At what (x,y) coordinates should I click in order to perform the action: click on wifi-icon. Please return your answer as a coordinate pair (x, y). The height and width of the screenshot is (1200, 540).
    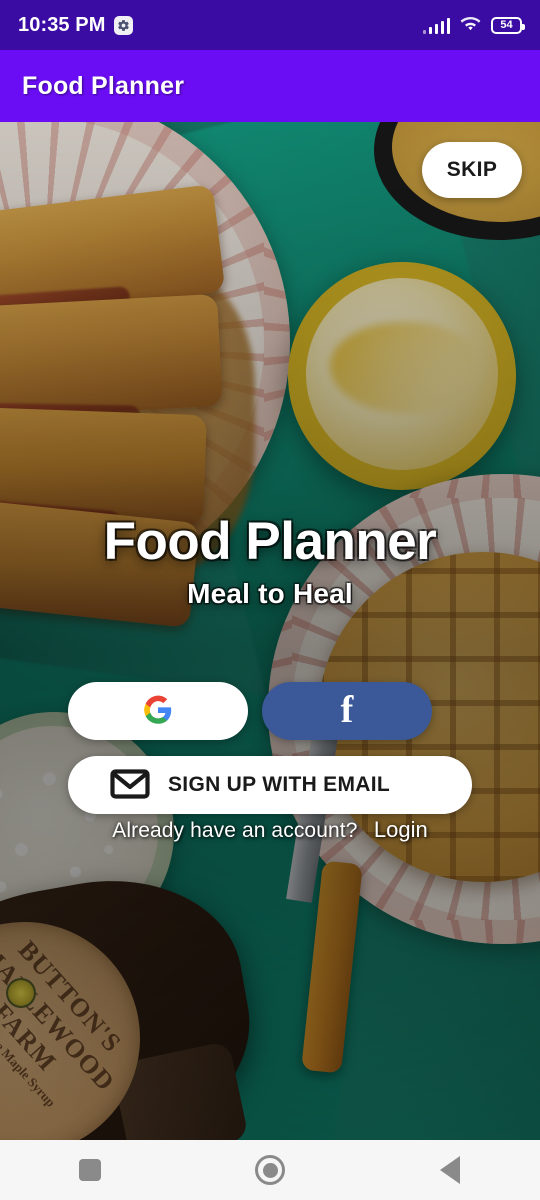
    Looking at the image, I should click on (470, 25).